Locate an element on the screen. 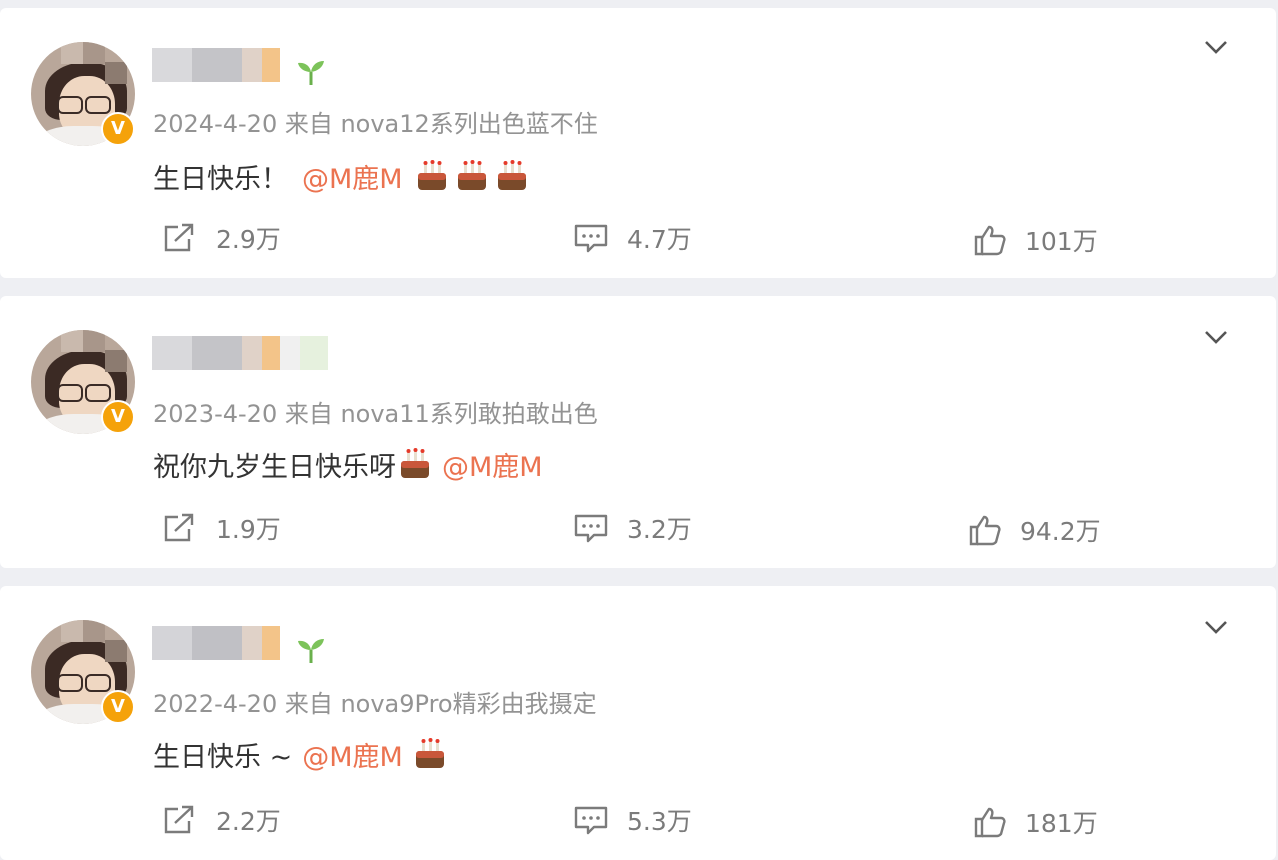 The image size is (1278, 860). repost-count: 1.9万 is located at coordinates (248, 529).